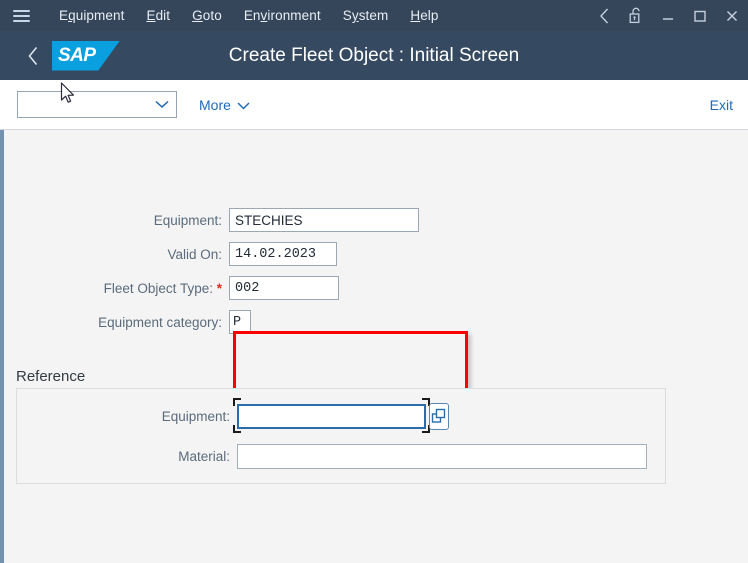 This screenshot has width=748, height=563. I want to click on sap-logo: SAP, so click(86, 55).